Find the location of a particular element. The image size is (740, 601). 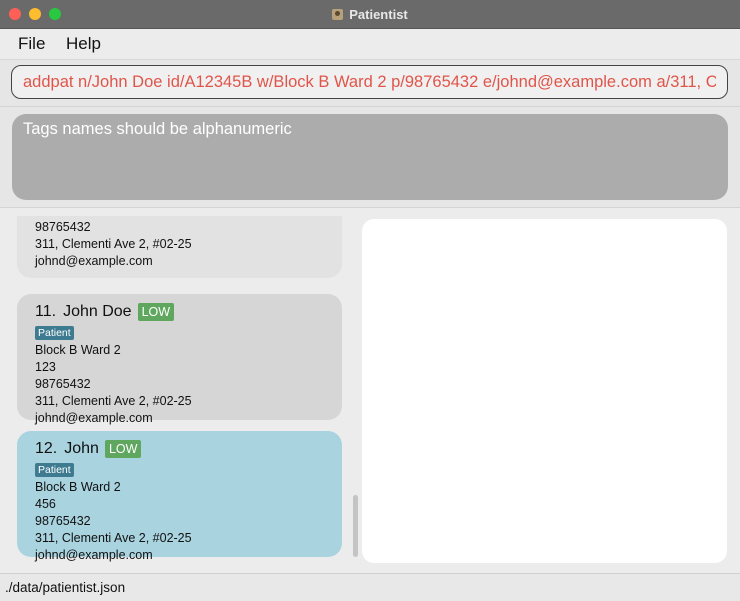

menu-help: Help is located at coordinates (83, 44).